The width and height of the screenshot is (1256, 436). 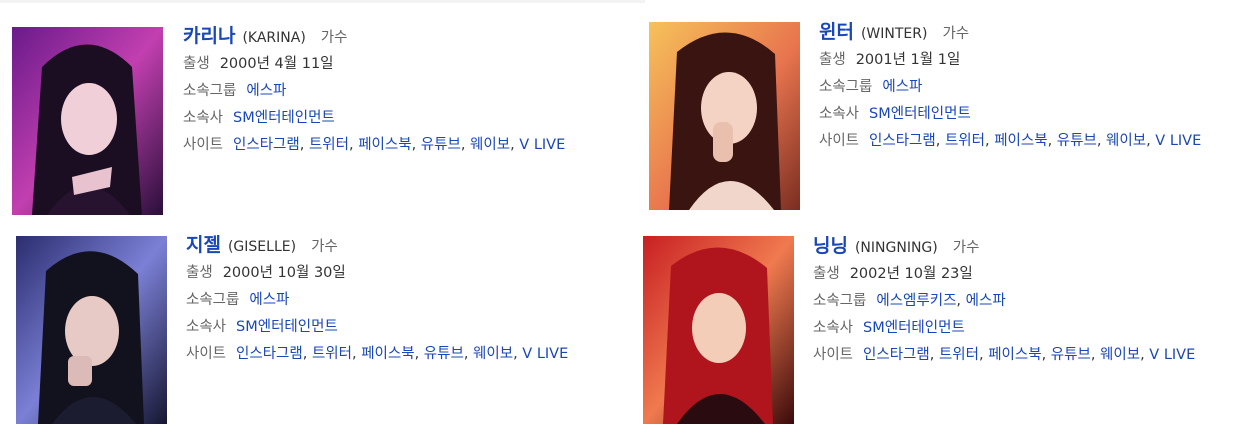 I want to click on member-name: 닝닝, so click(x=830, y=244).